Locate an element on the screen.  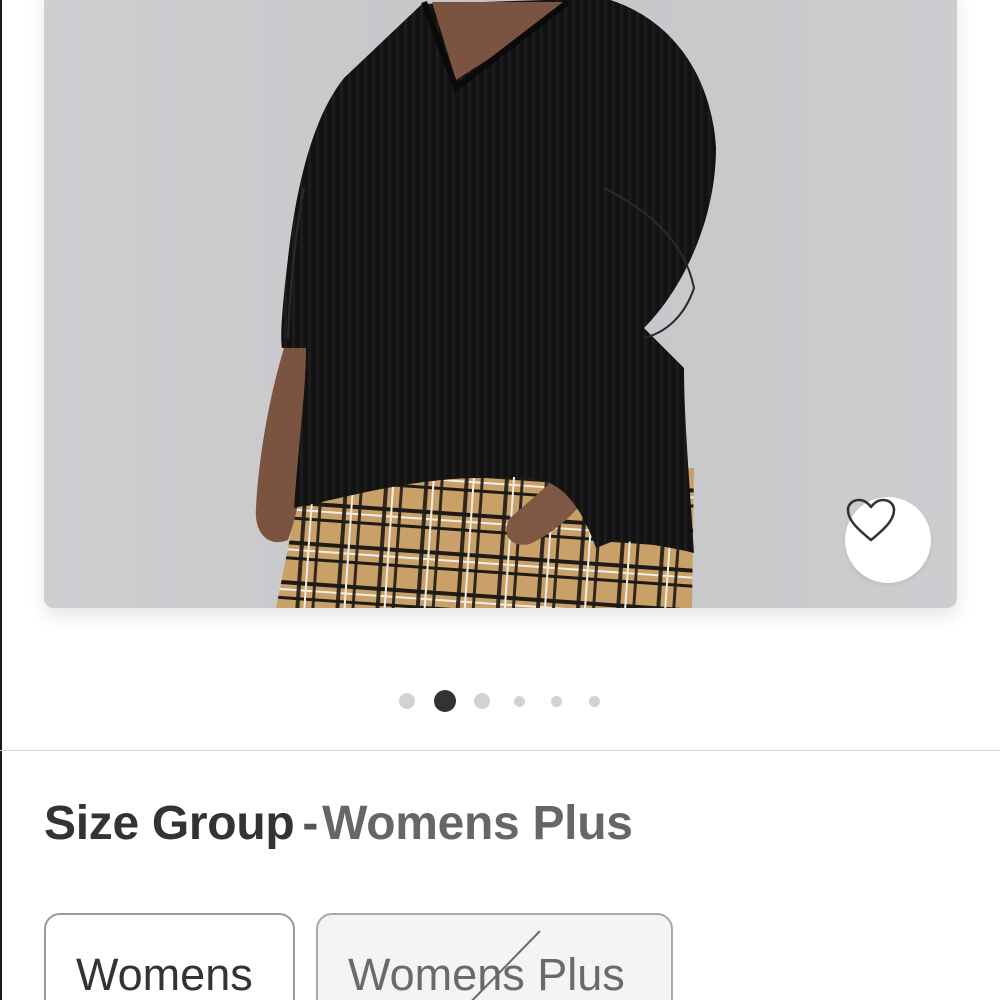
size-option-womens: Womens is located at coordinates (169, 956).